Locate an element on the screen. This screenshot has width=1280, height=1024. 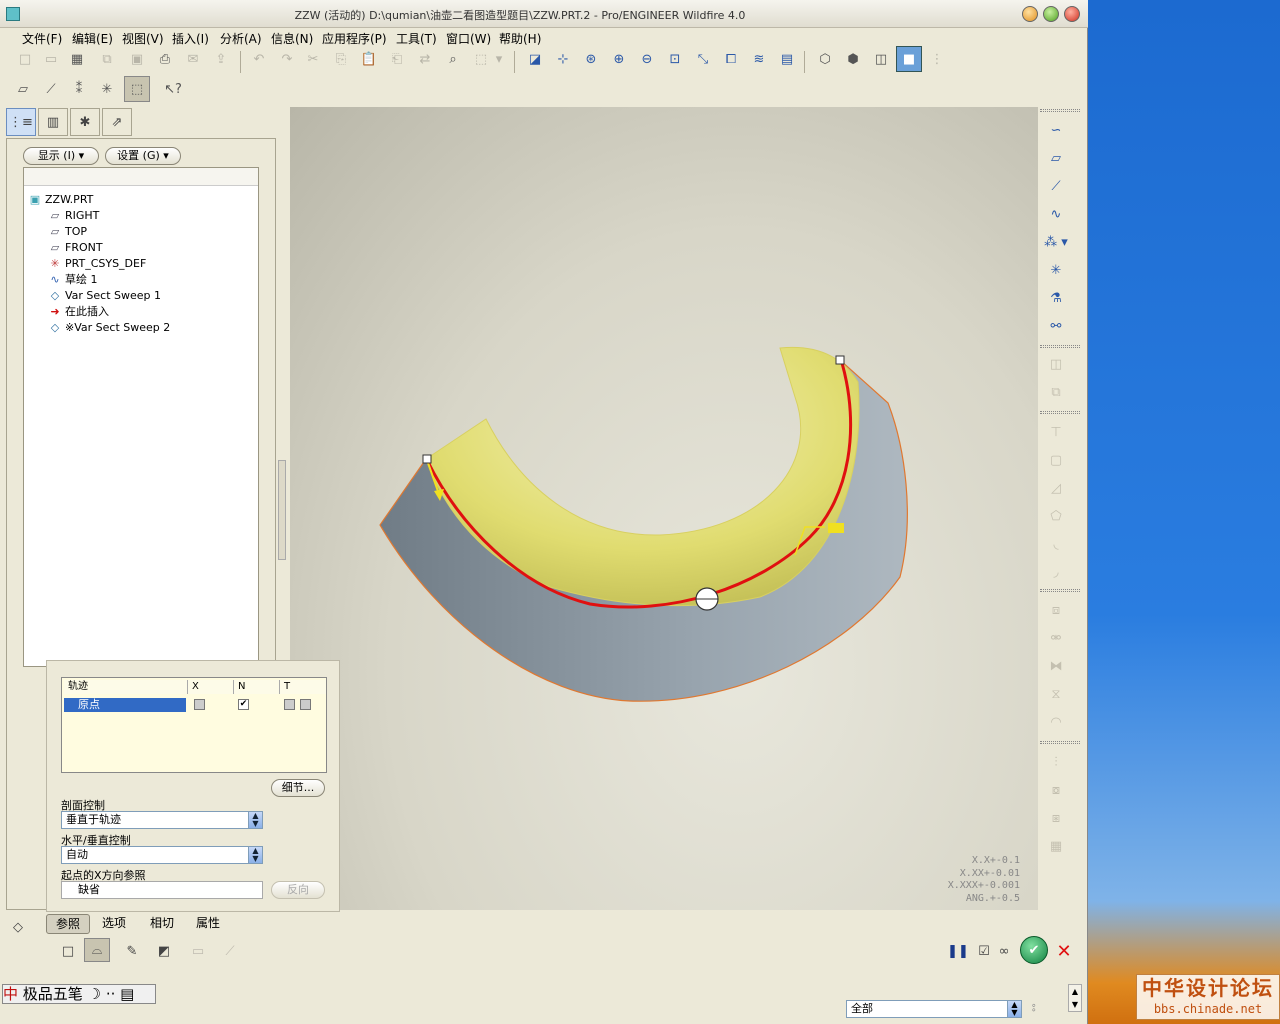
tab-options: 选项 is located at coordinates (114, 924).